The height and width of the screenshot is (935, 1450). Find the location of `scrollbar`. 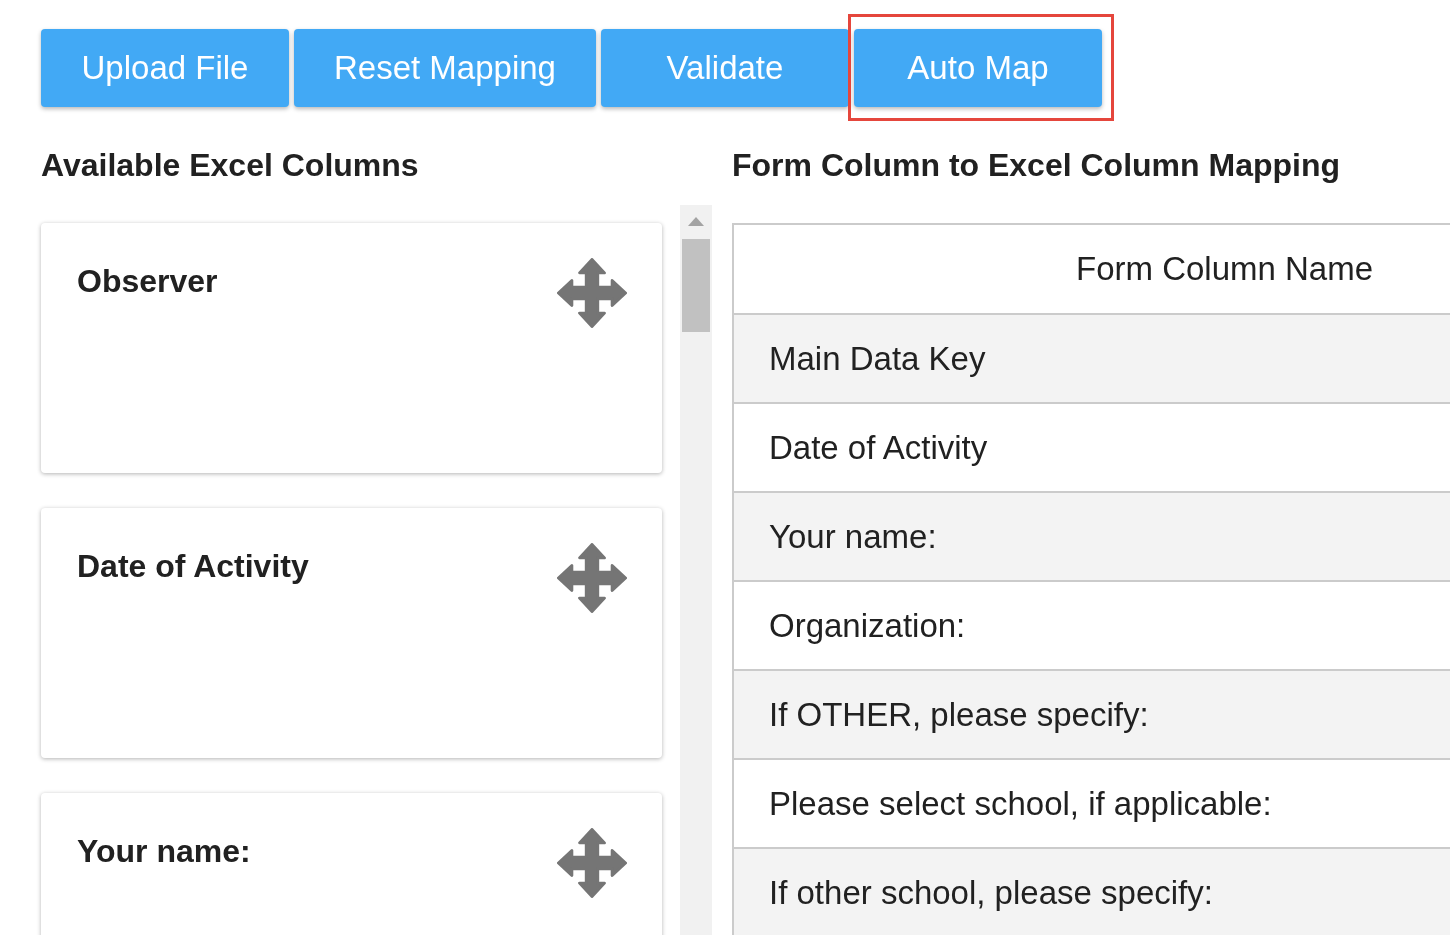

scrollbar is located at coordinates (696, 570).